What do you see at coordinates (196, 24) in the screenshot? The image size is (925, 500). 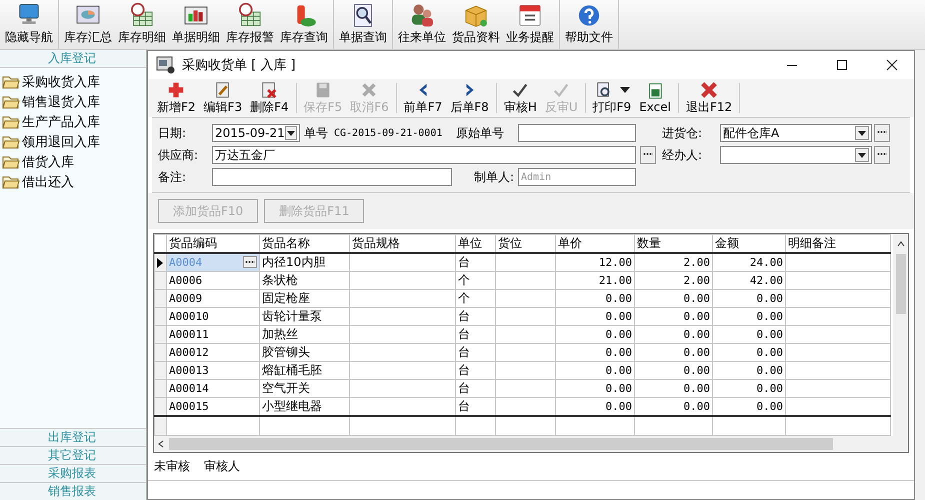 I see `toolbar-button: 单据明细` at bounding box center [196, 24].